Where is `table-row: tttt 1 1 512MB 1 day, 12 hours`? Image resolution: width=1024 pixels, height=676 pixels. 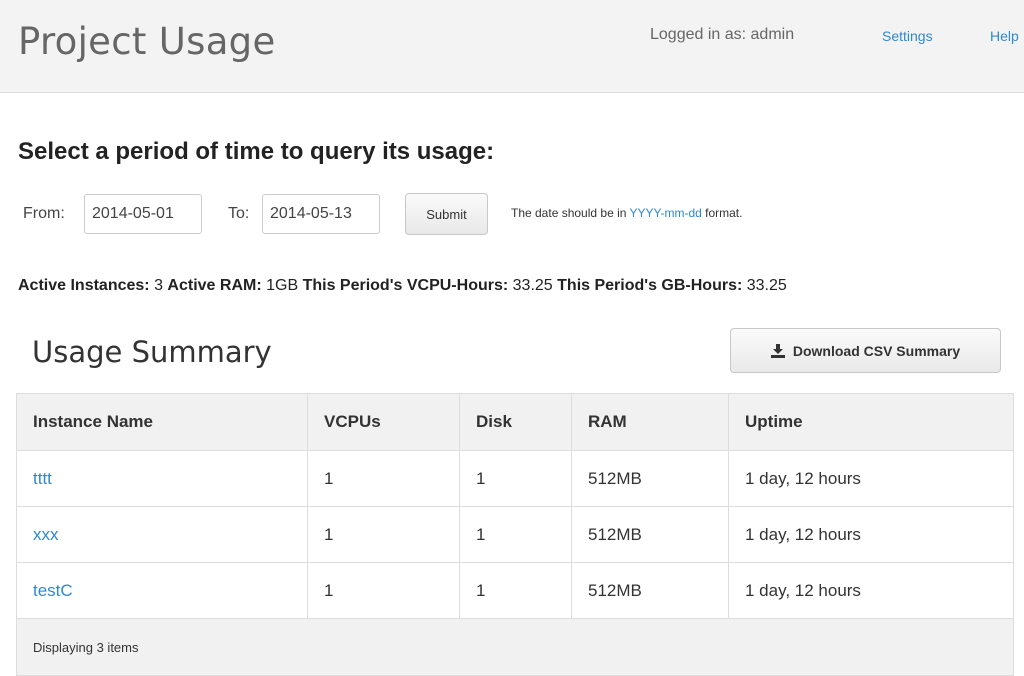 table-row: tttt 1 1 512MB 1 day, 12 hours is located at coordinates (515, 478).